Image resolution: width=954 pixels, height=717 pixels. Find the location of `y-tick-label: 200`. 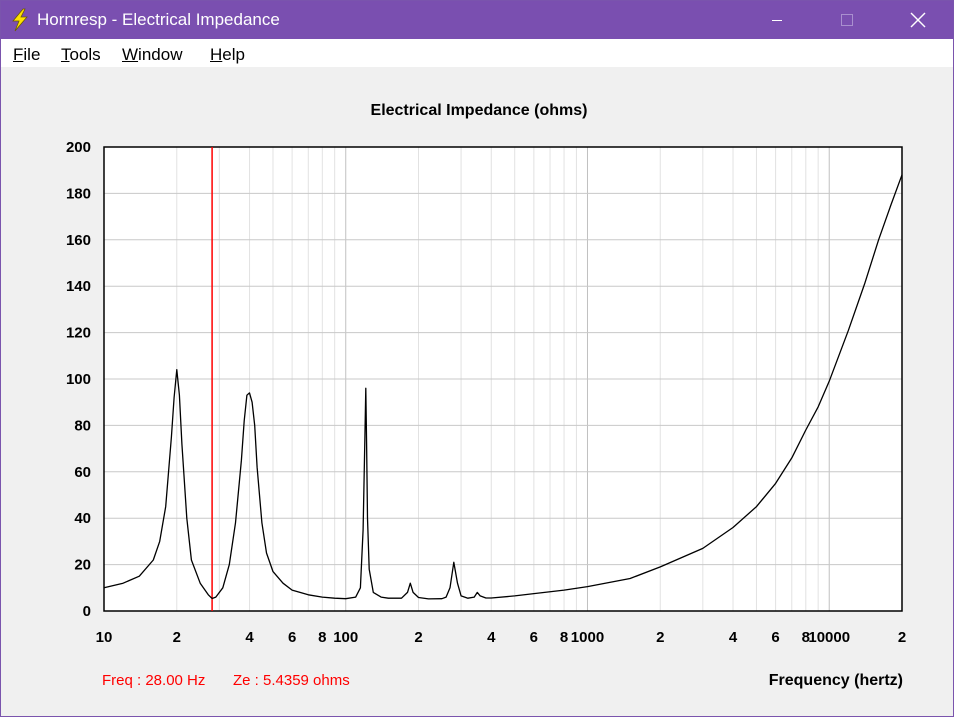

y-tick-label: 200 is located at coordinates (78, 147).